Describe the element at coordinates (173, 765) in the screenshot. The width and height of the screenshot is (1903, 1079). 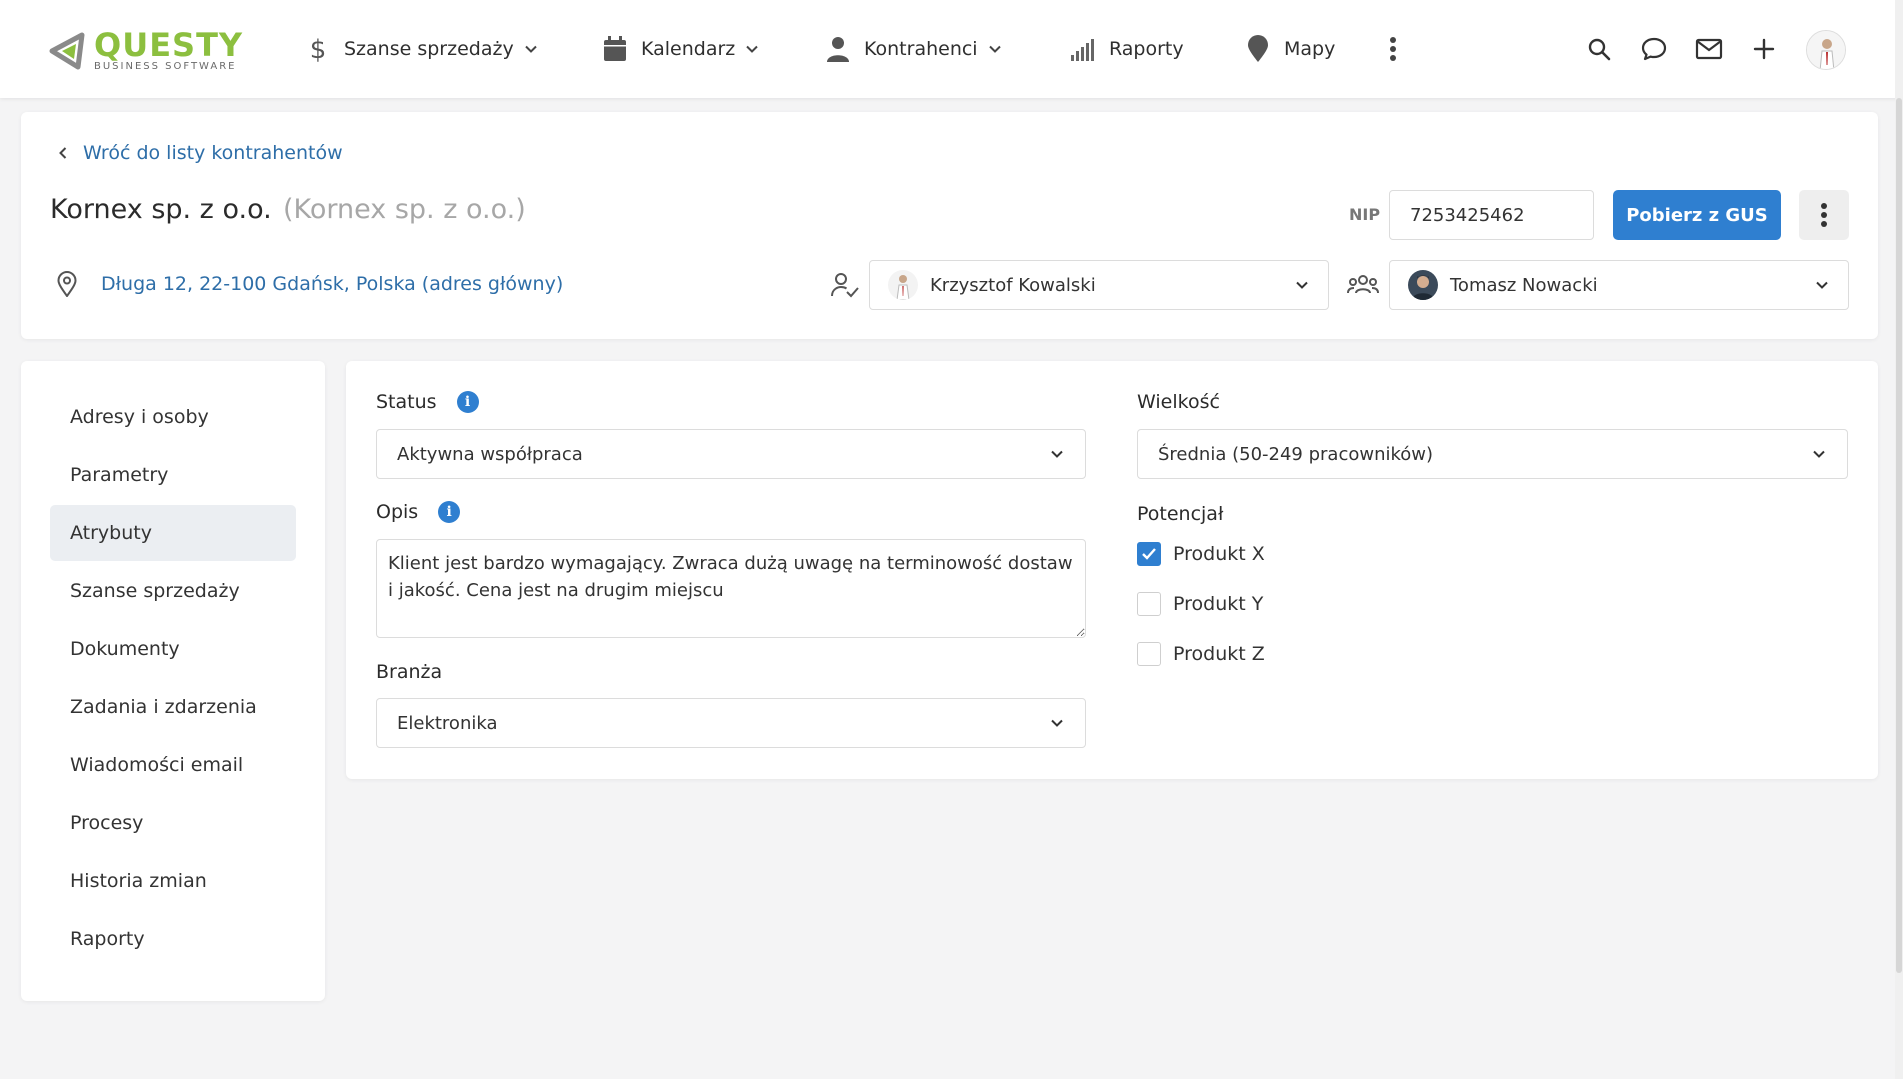
I see `sidebar-item-email-messages: Wiadomości email` at that location.